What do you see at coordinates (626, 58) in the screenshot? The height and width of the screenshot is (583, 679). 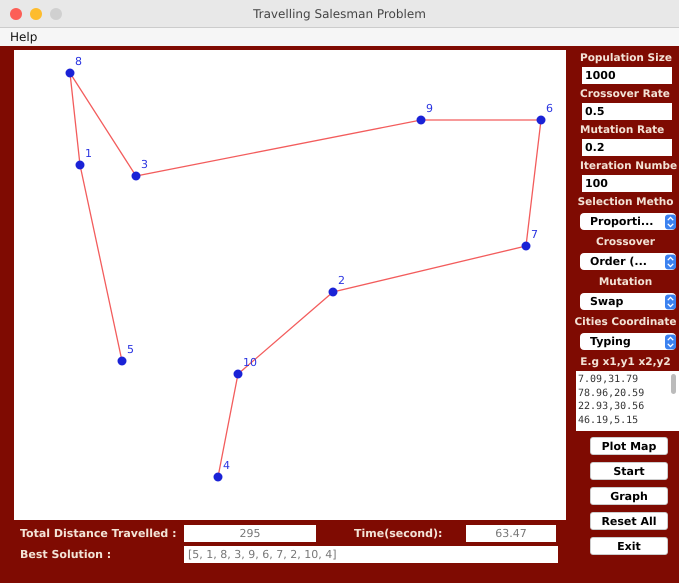 I see `setting-label: Population Size` at bounding box center [626, 58].